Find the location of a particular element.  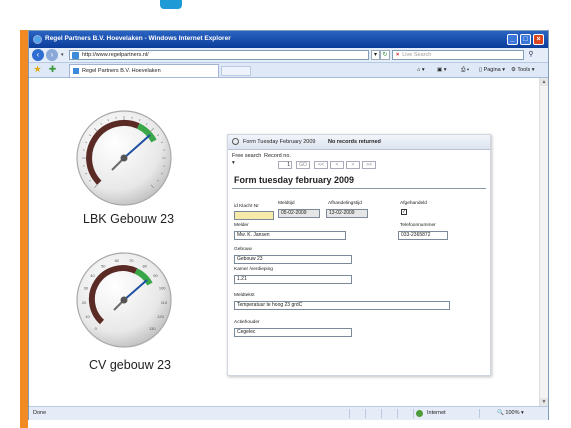

form-icon is located at coordinates (235, 141).